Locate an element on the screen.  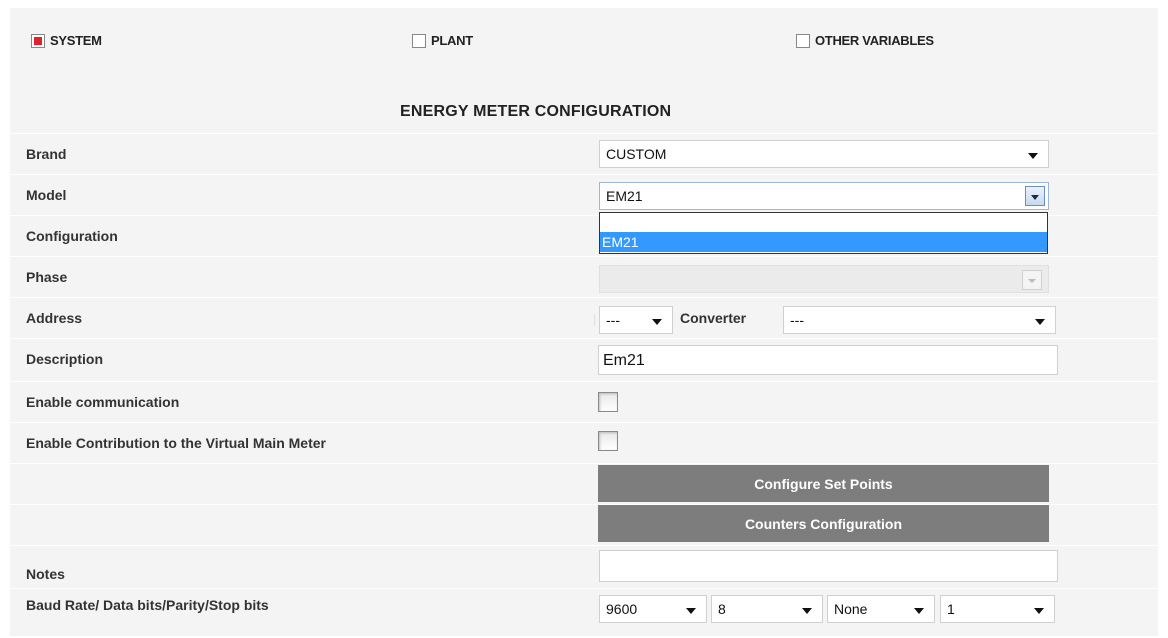
configure-set-points-button: Configure Set Points is located at coordinates (823, 483).